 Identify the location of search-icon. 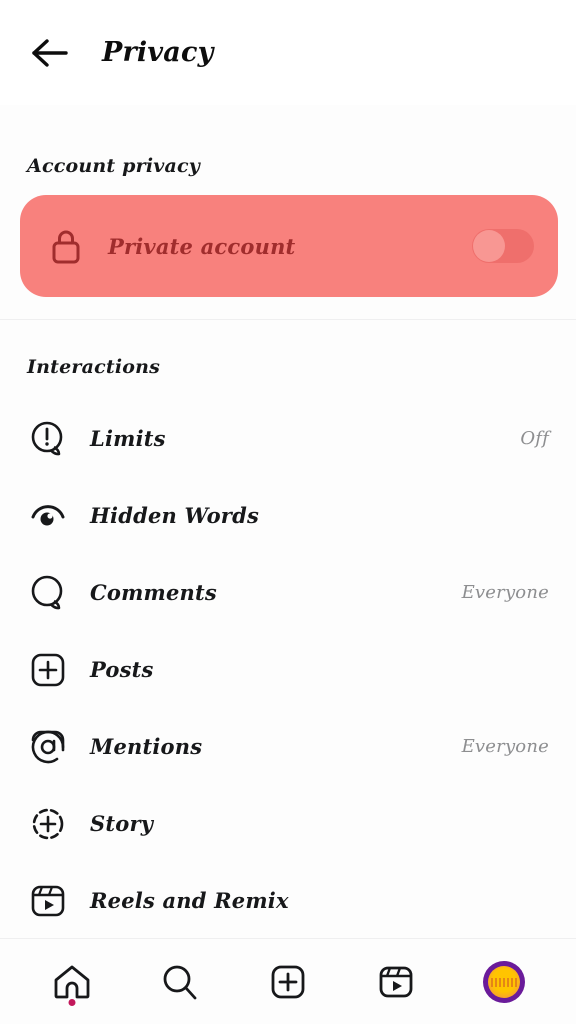
(180, 982).